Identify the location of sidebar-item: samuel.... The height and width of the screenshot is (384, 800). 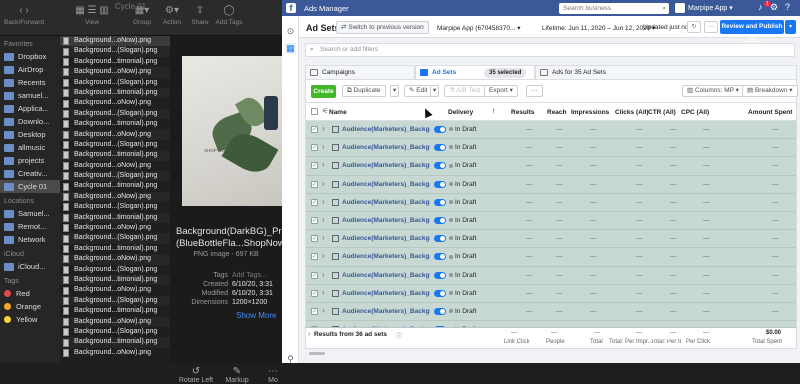
(30, 95).